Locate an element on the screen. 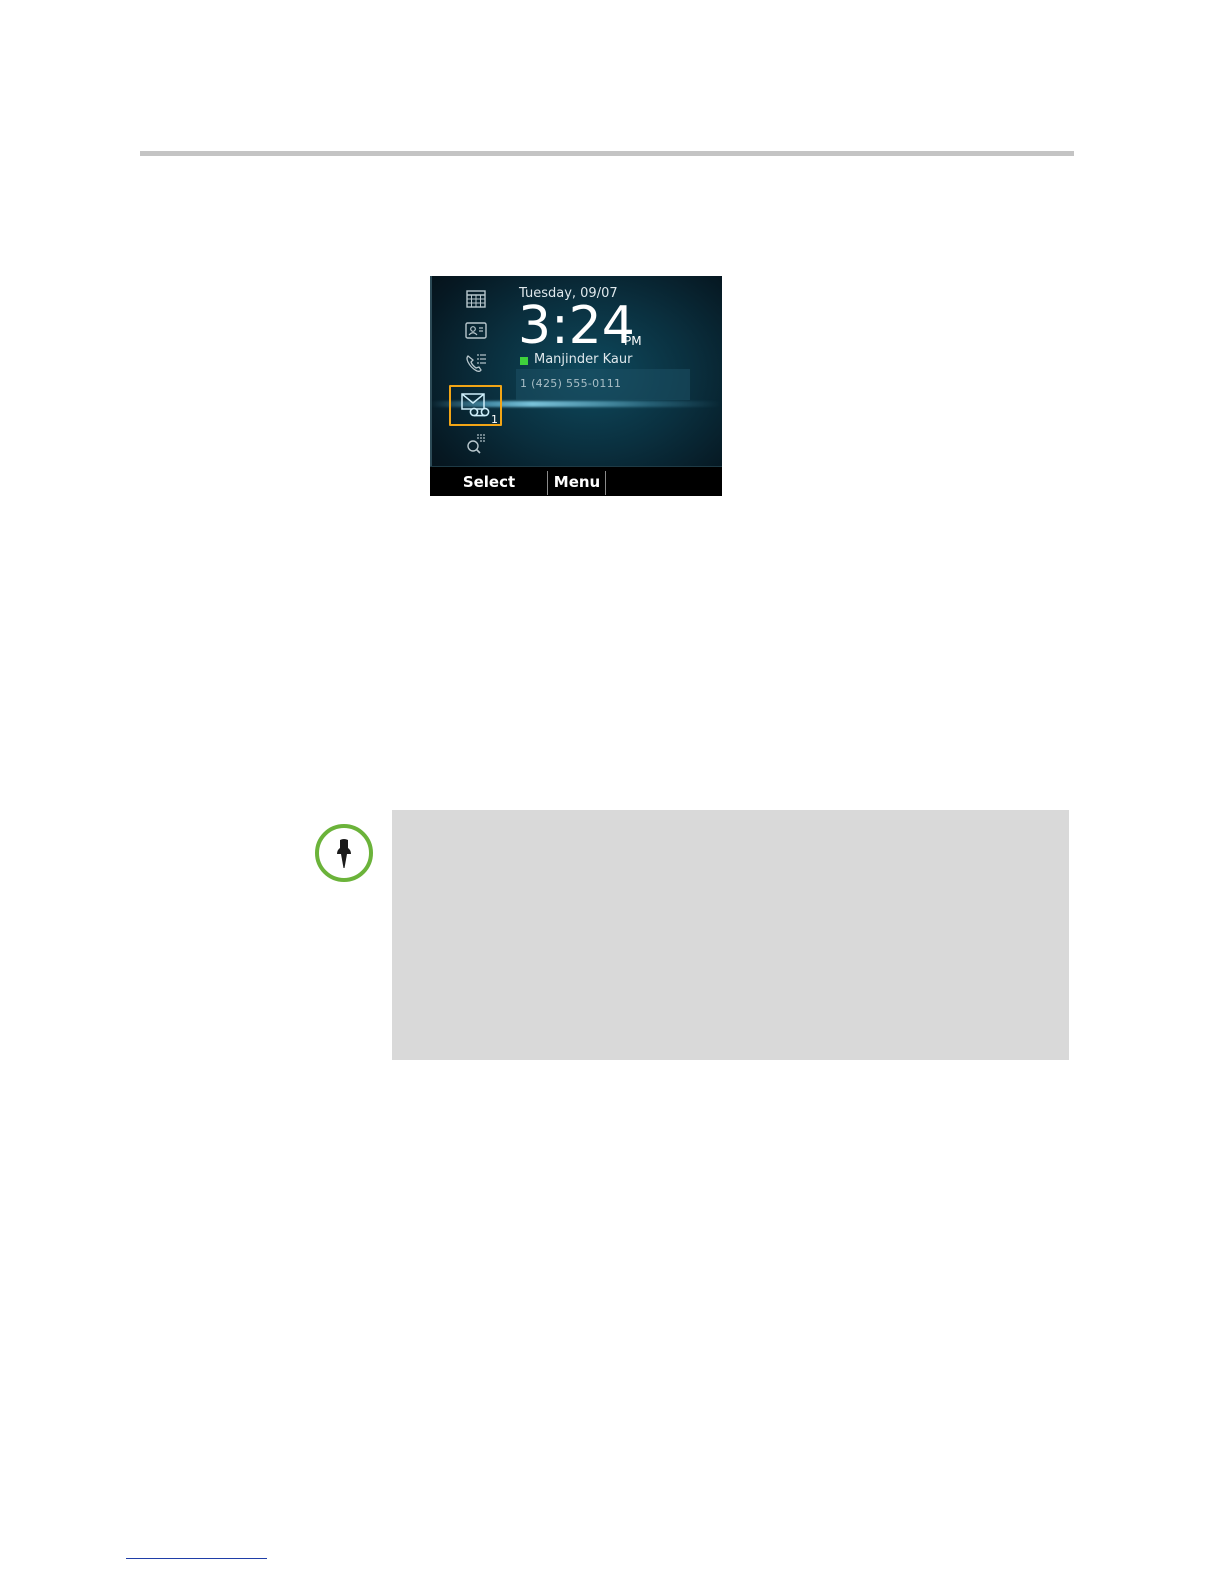  dialpad-search-icon is located at coordinates (476, 444).